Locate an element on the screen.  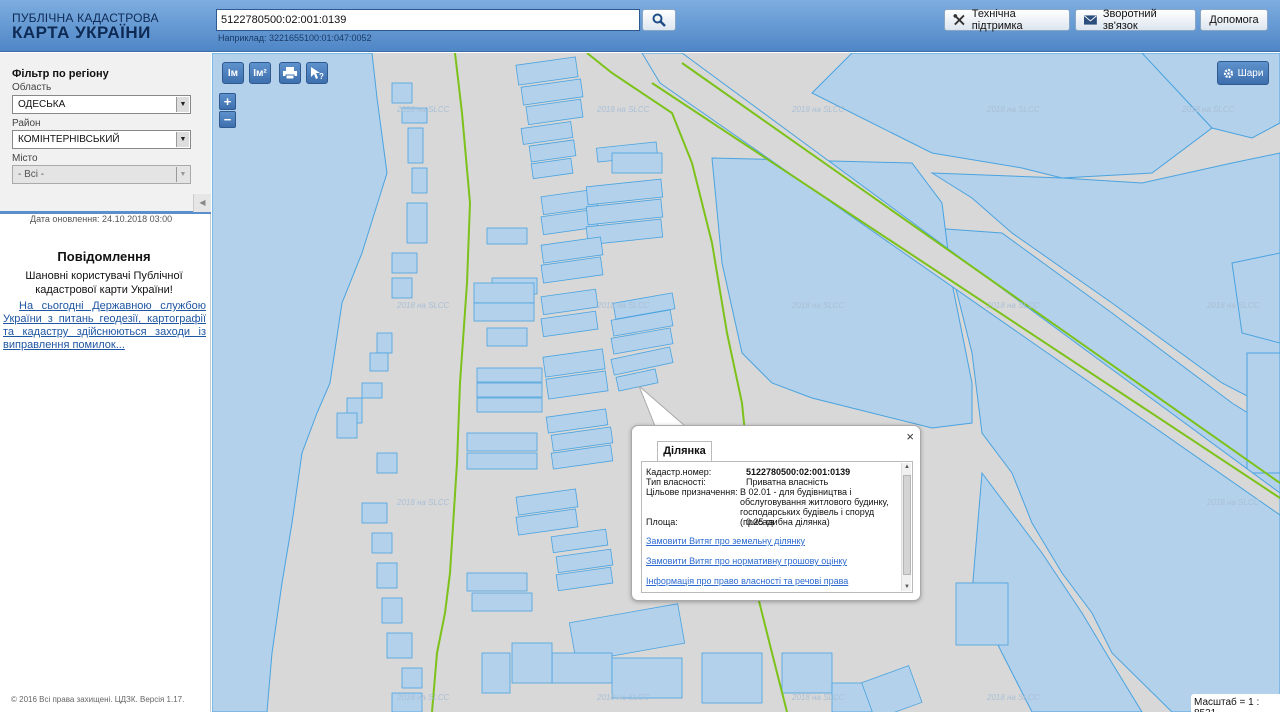
raion-label: Район is located at coordinates (26, 123).